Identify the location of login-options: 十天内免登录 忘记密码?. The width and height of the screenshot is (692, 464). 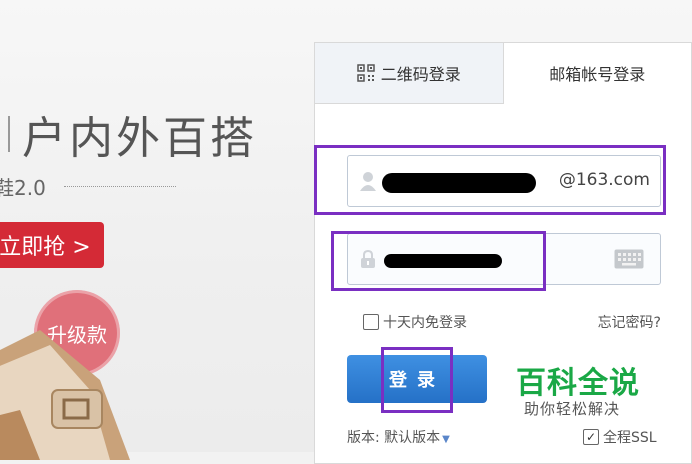
(512, 322).